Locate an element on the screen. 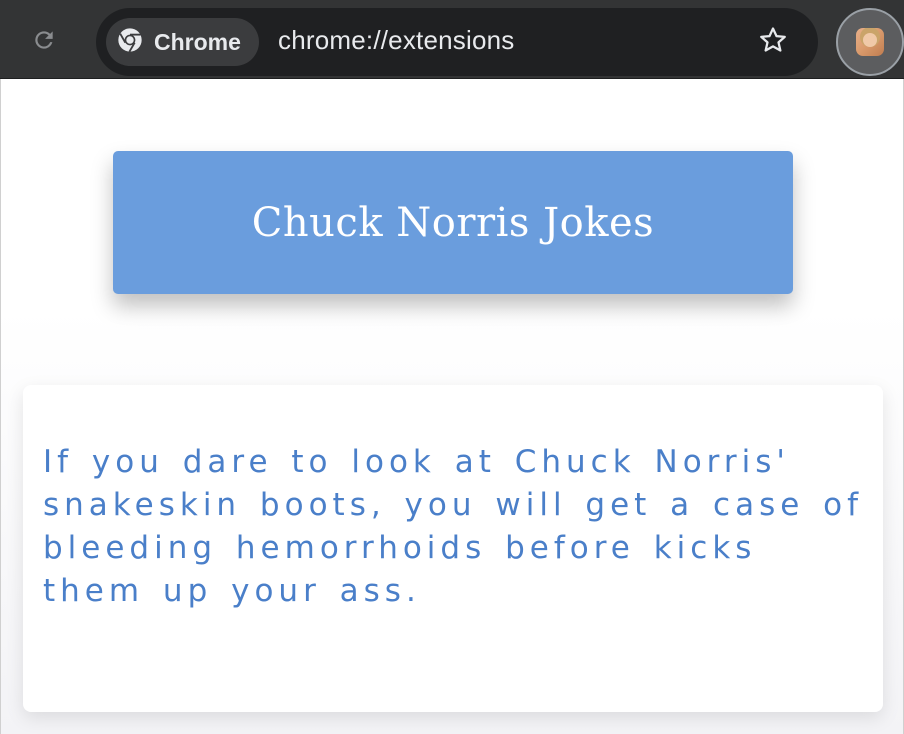  jokes-title-button: Chuck Norris Jokes is located at coordinates (453, 222).